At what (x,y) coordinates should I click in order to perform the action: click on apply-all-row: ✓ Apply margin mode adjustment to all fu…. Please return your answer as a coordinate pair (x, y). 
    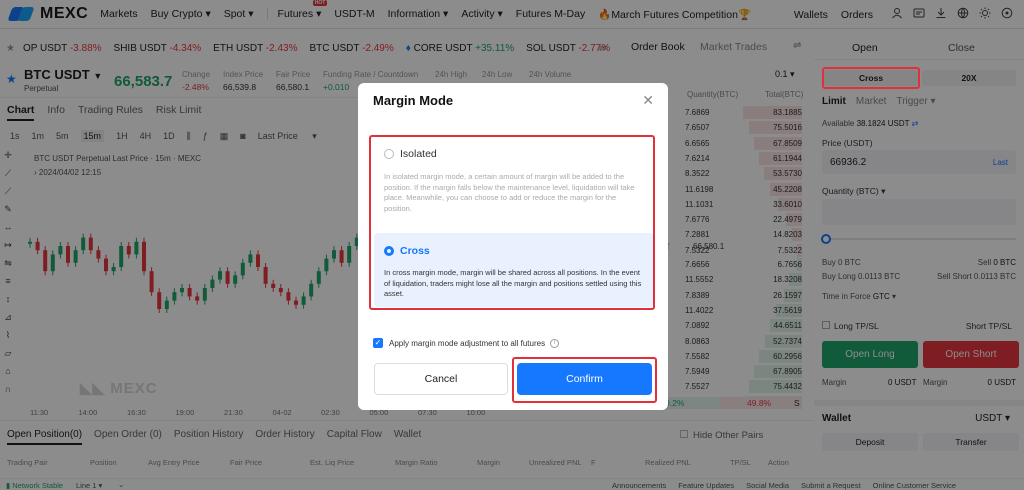
    Looking at the image, I should click on (466, 343).